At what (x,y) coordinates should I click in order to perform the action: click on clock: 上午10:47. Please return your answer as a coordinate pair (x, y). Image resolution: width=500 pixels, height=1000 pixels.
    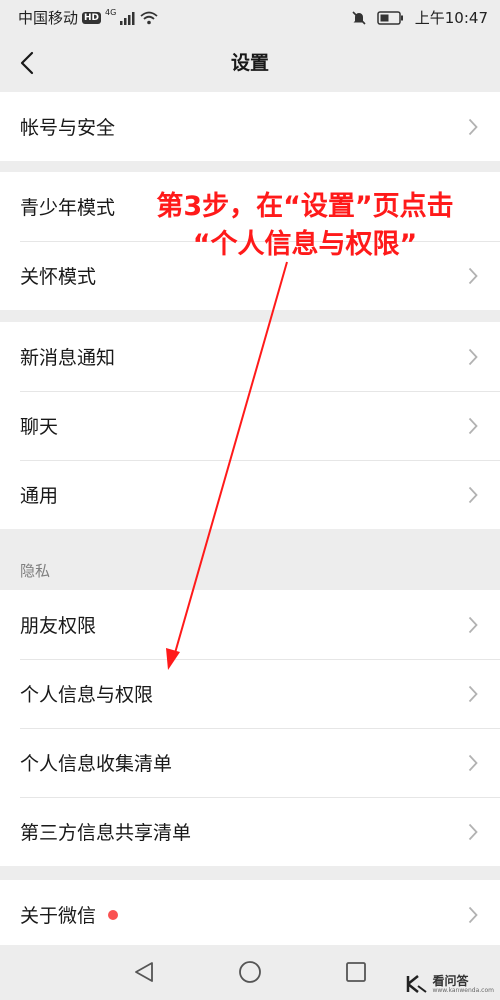
    Looking at the image, I should click on (451, 18).